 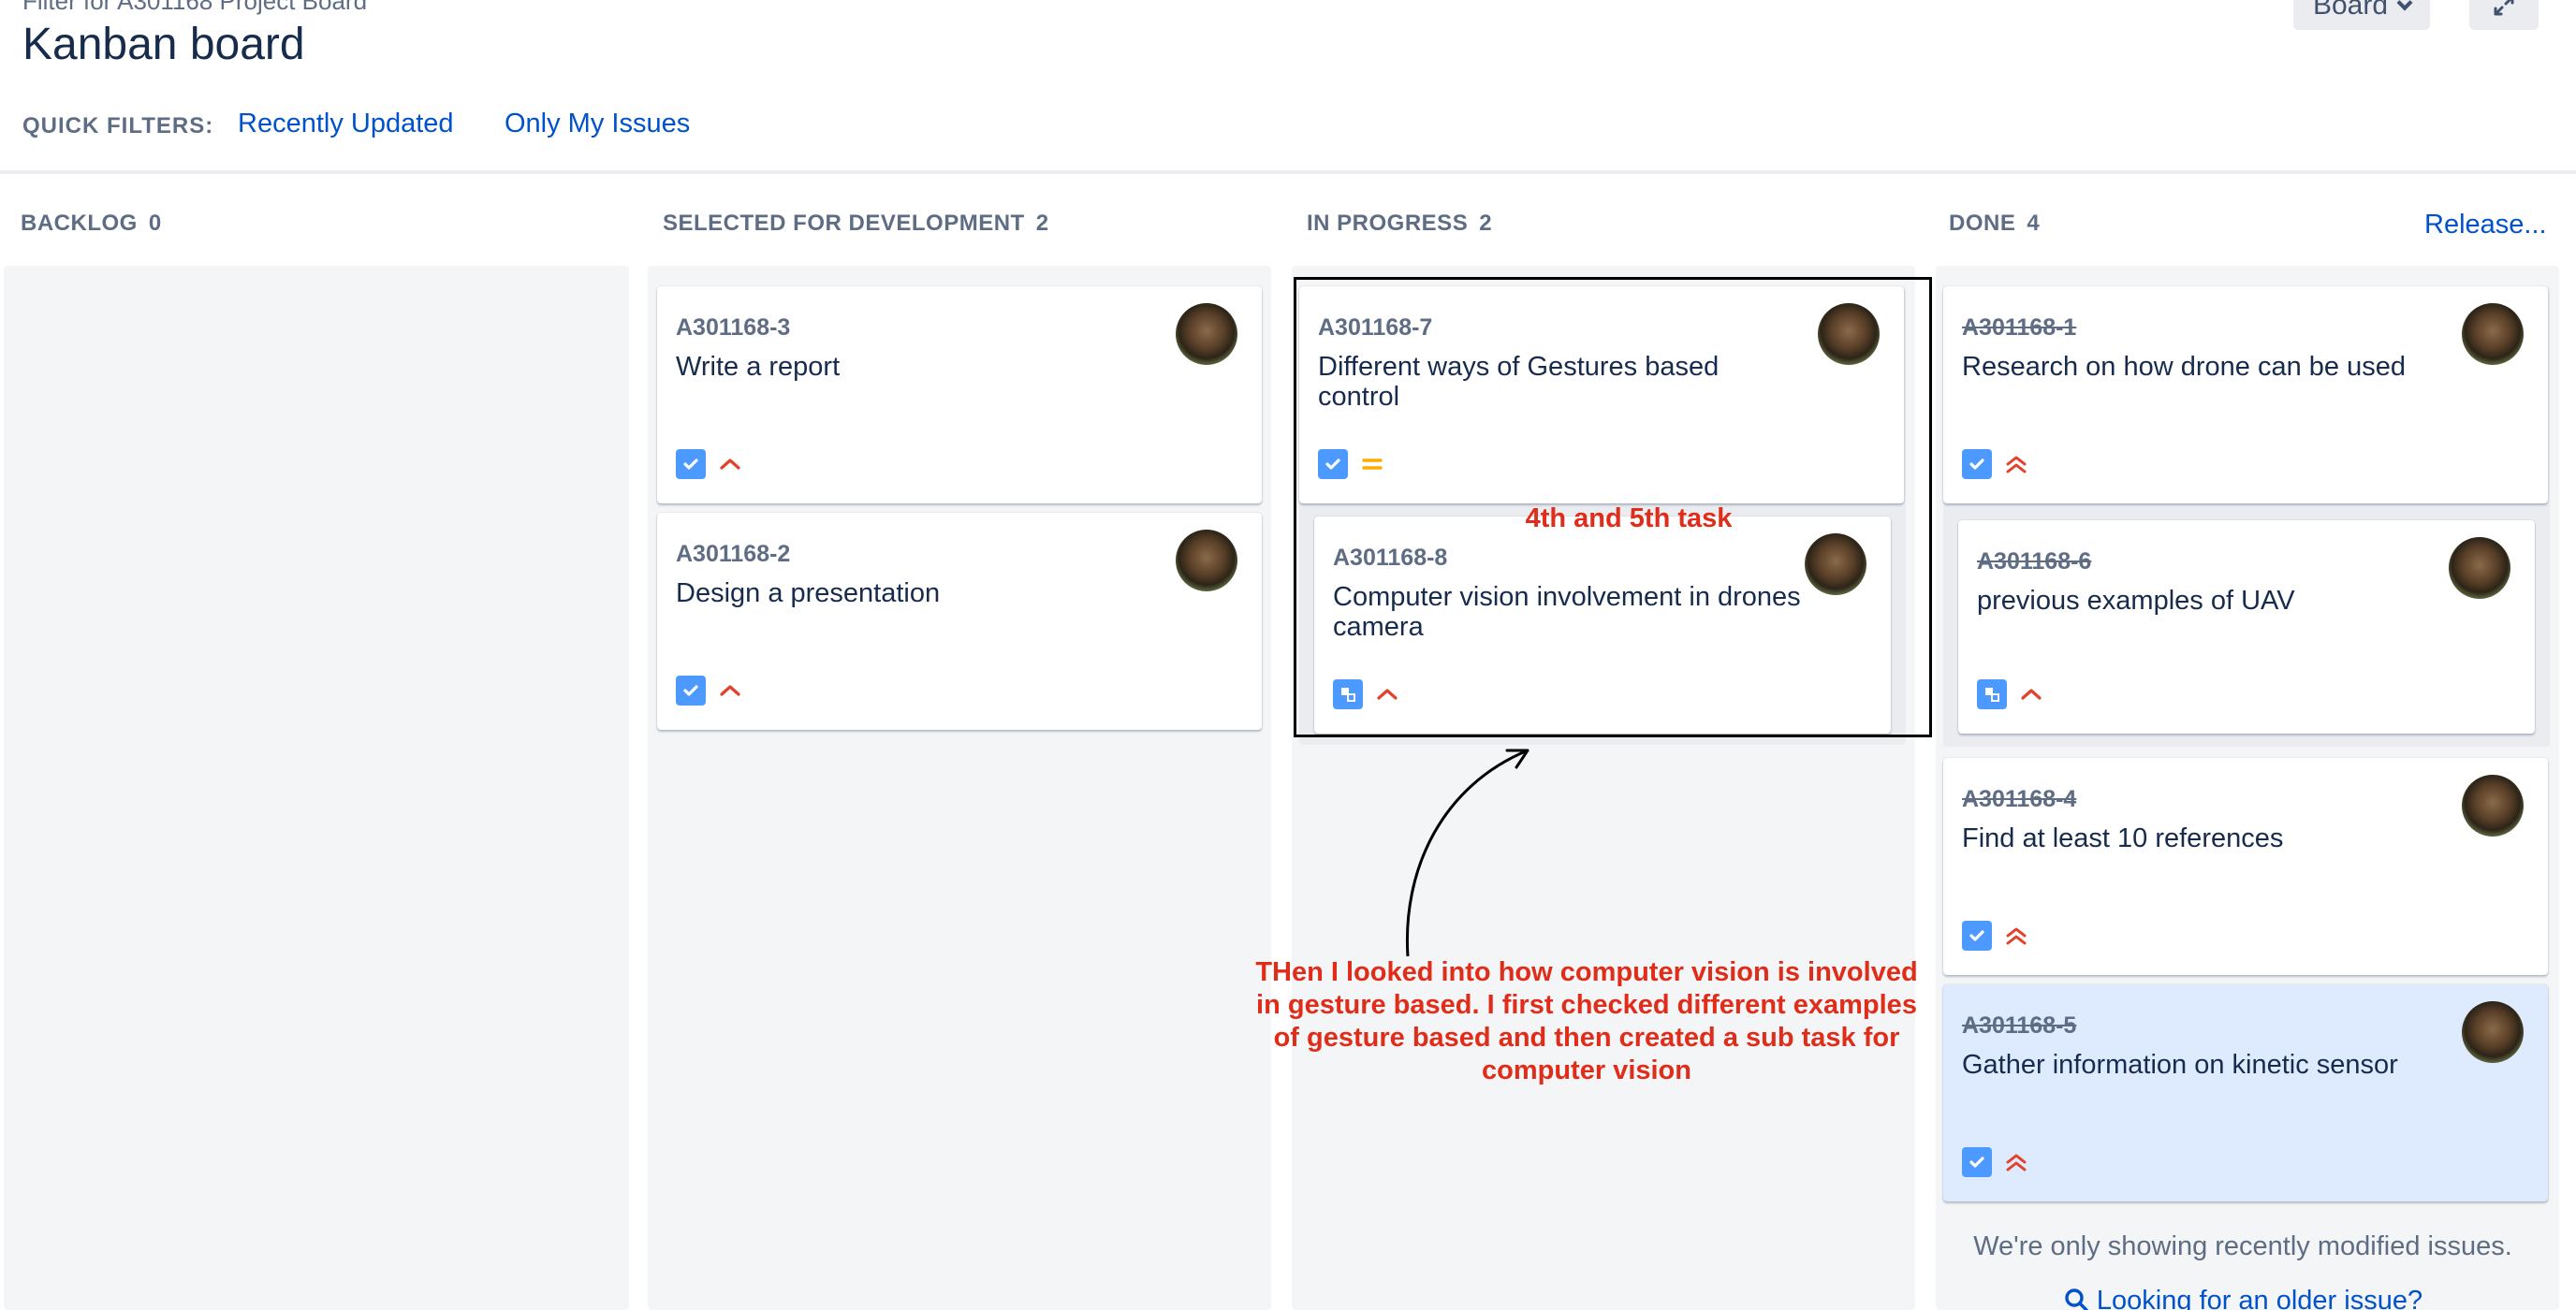 What do you see at coordinates (2034, 561) in the screenshot?
I see `issue-key: A301168-6` at bounding box center [2034, 561].